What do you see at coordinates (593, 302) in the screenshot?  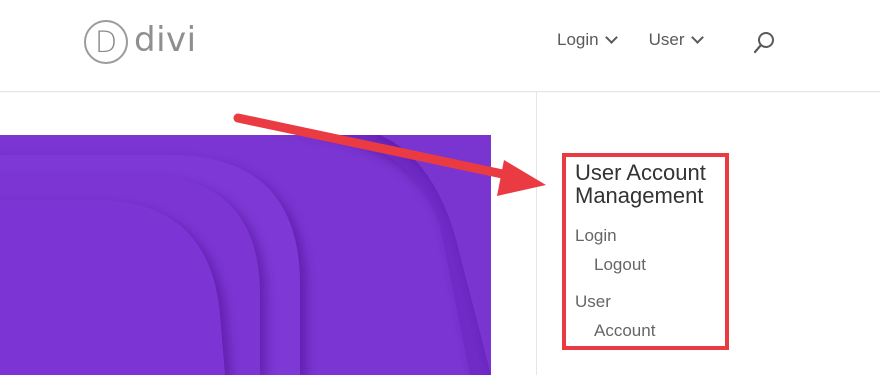 I see `widget-link-user: User` at bounding box center [593, 302].